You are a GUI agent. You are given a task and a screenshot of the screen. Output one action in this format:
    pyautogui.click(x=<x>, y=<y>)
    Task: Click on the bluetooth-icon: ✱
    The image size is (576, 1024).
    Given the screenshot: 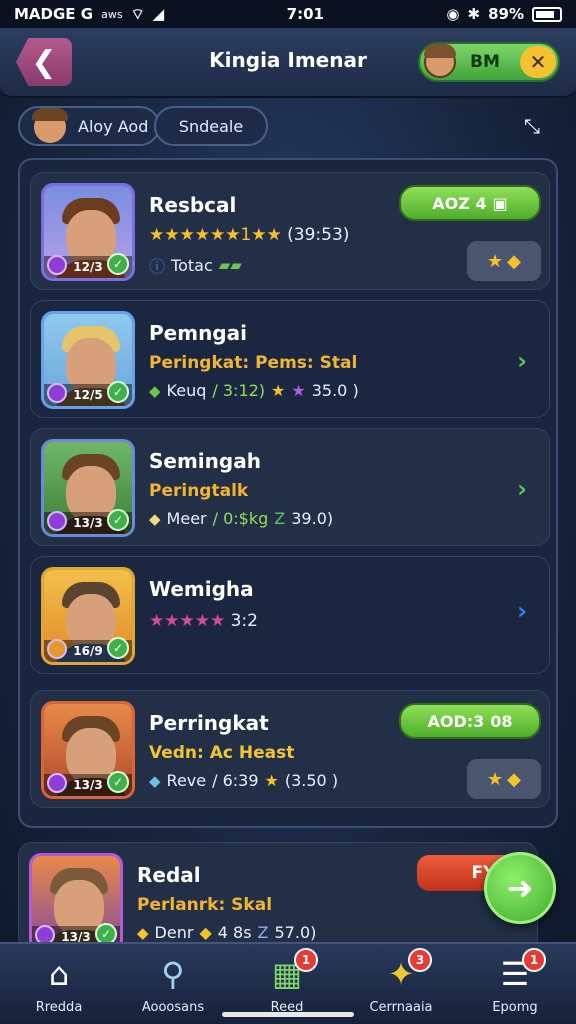 What is the action you would take?
    pyautogui.click(x=474, y=14)
    